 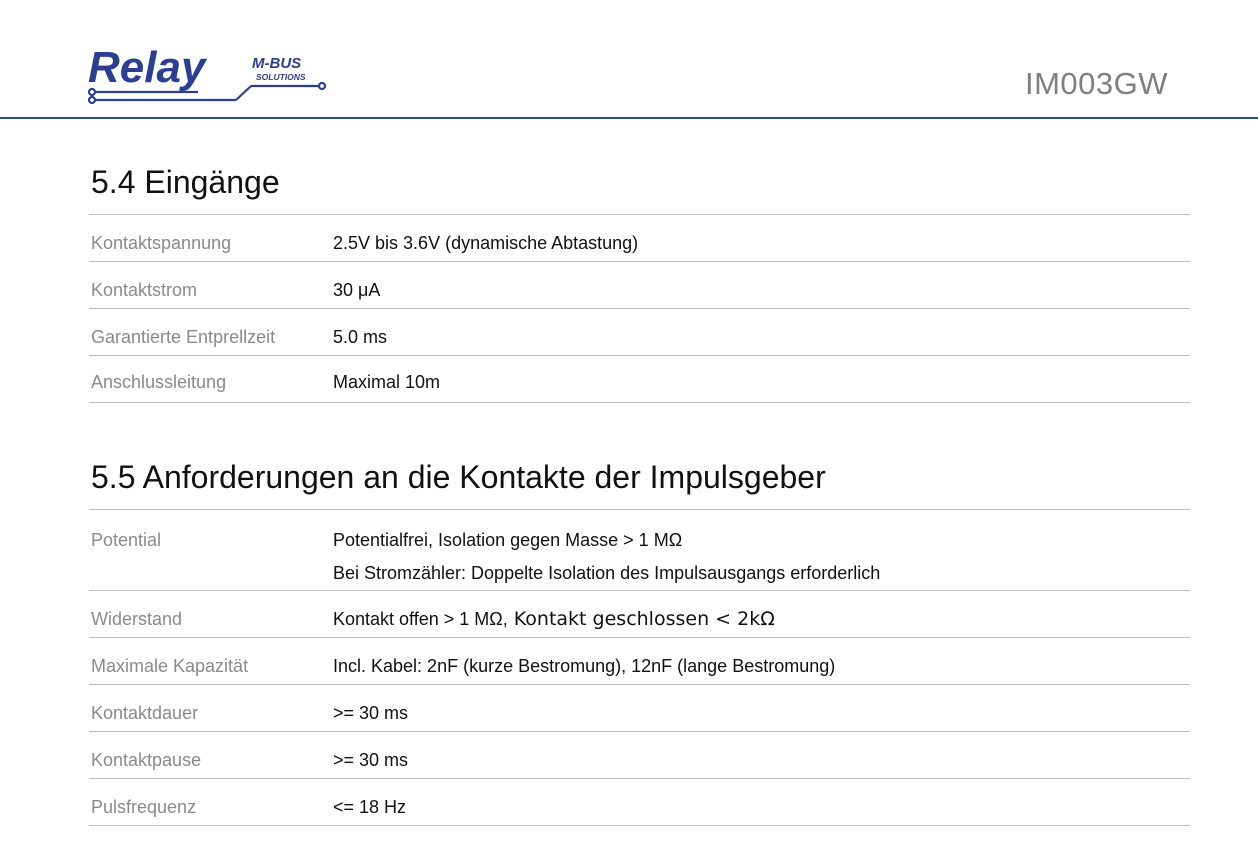 What do you see at coordinates (629, 118) in the screenshot?
I see `header-divider` at bounding box center [629, 118].